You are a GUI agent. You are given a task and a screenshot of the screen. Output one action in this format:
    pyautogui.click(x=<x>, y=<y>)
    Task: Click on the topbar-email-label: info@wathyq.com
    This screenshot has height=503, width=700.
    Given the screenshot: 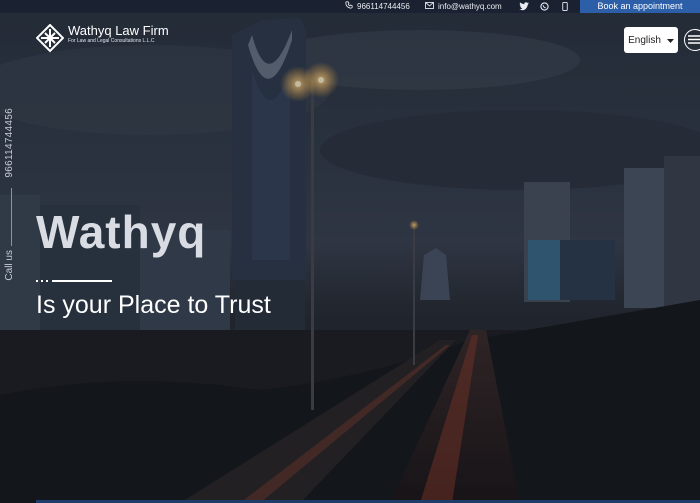 What is the action you would take?
    pyautogui.click(x=470, y=6)
    